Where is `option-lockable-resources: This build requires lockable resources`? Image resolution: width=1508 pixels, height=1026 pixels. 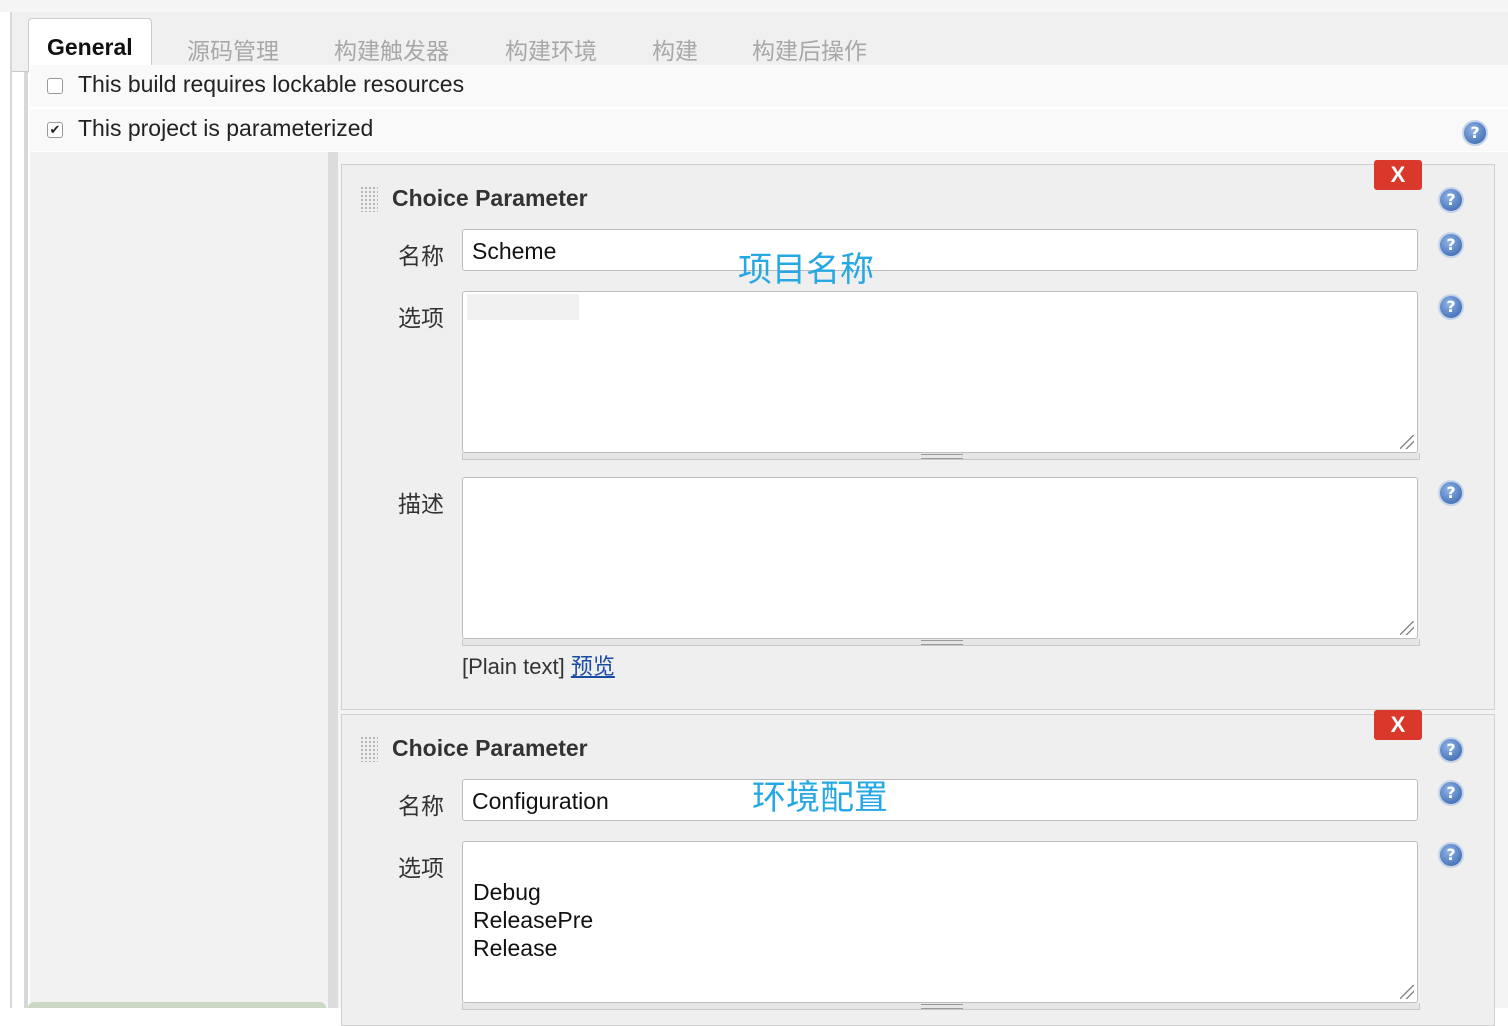
option-lockable-resources: This build requires lockable resources is located at coordinates (769, 86).